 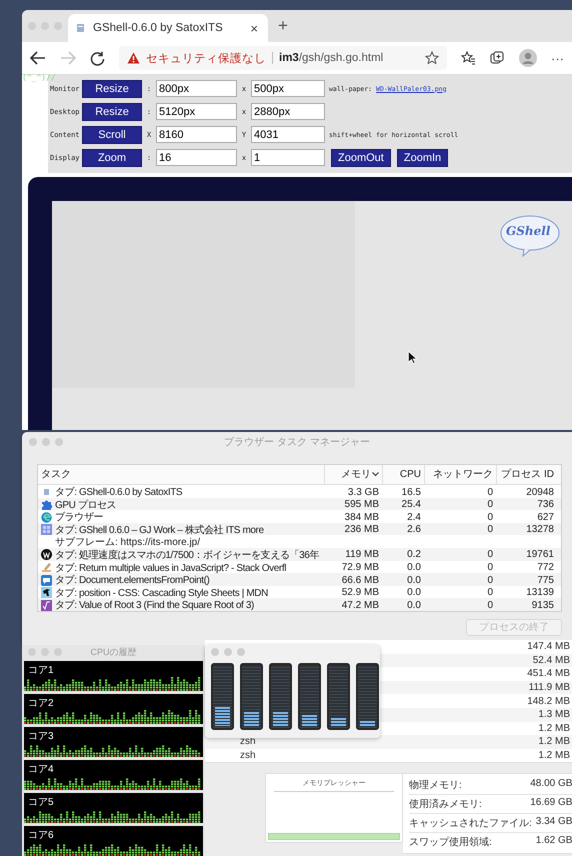 I want to click on grid-icon, so click(x=46, y=530).